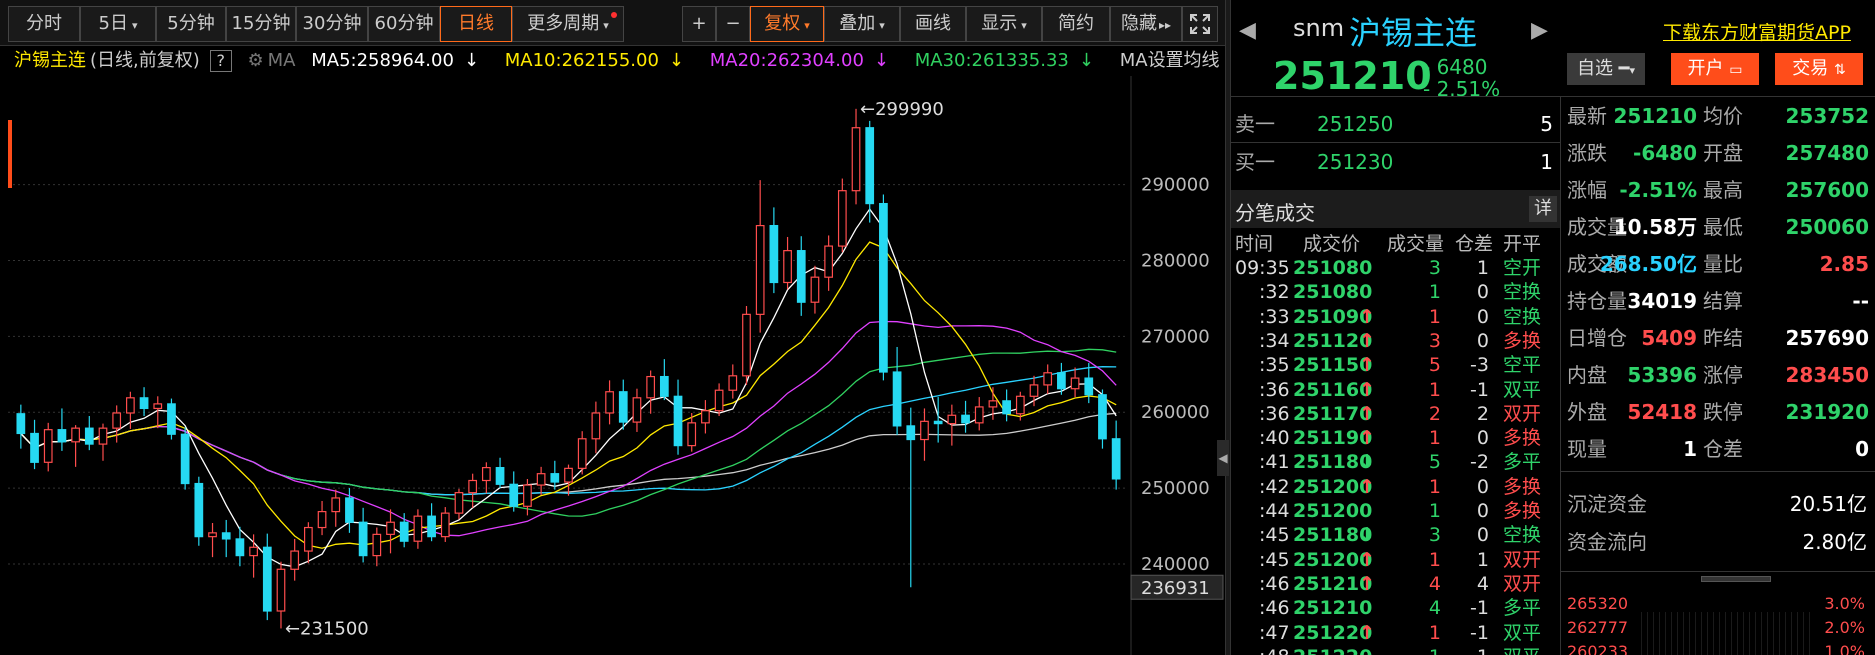  Describe the element at coordinates (1736, 579) in the screenshot. I see `mini-chart-drag-handle` at that location.